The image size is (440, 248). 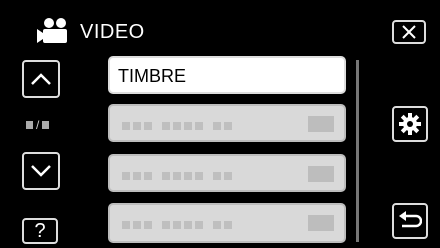 I want to click on scroll-up-button, so click(x=41, y=79).